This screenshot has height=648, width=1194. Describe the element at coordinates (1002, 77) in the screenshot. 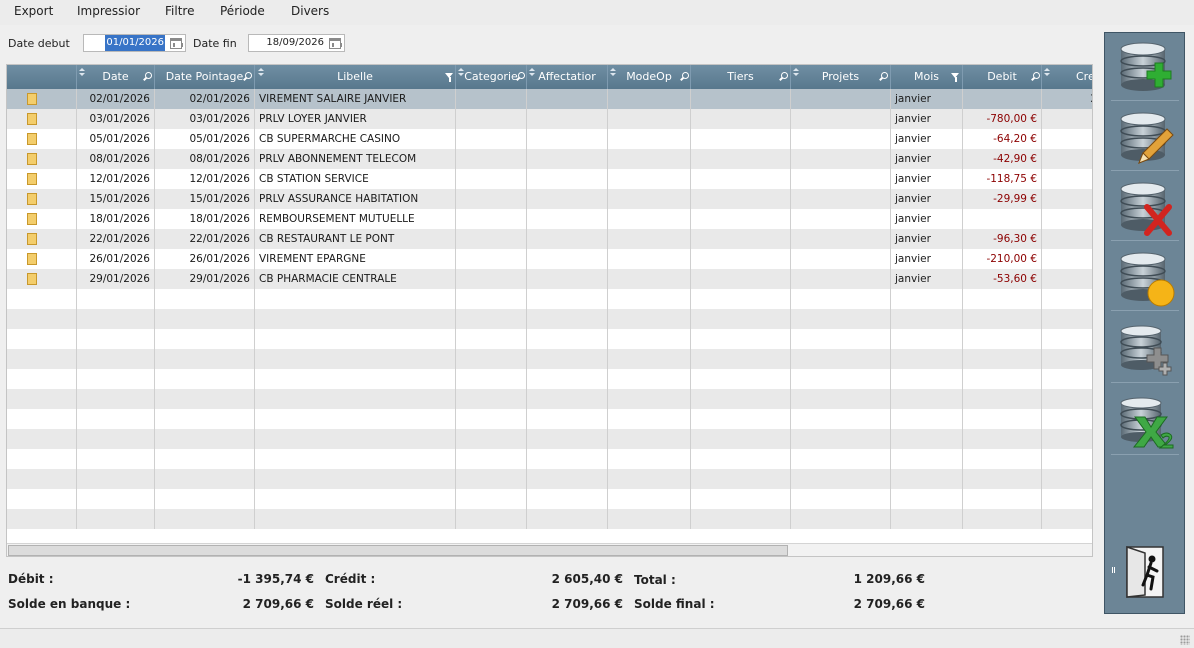

I see `column-header-debit: Debit` at that location.